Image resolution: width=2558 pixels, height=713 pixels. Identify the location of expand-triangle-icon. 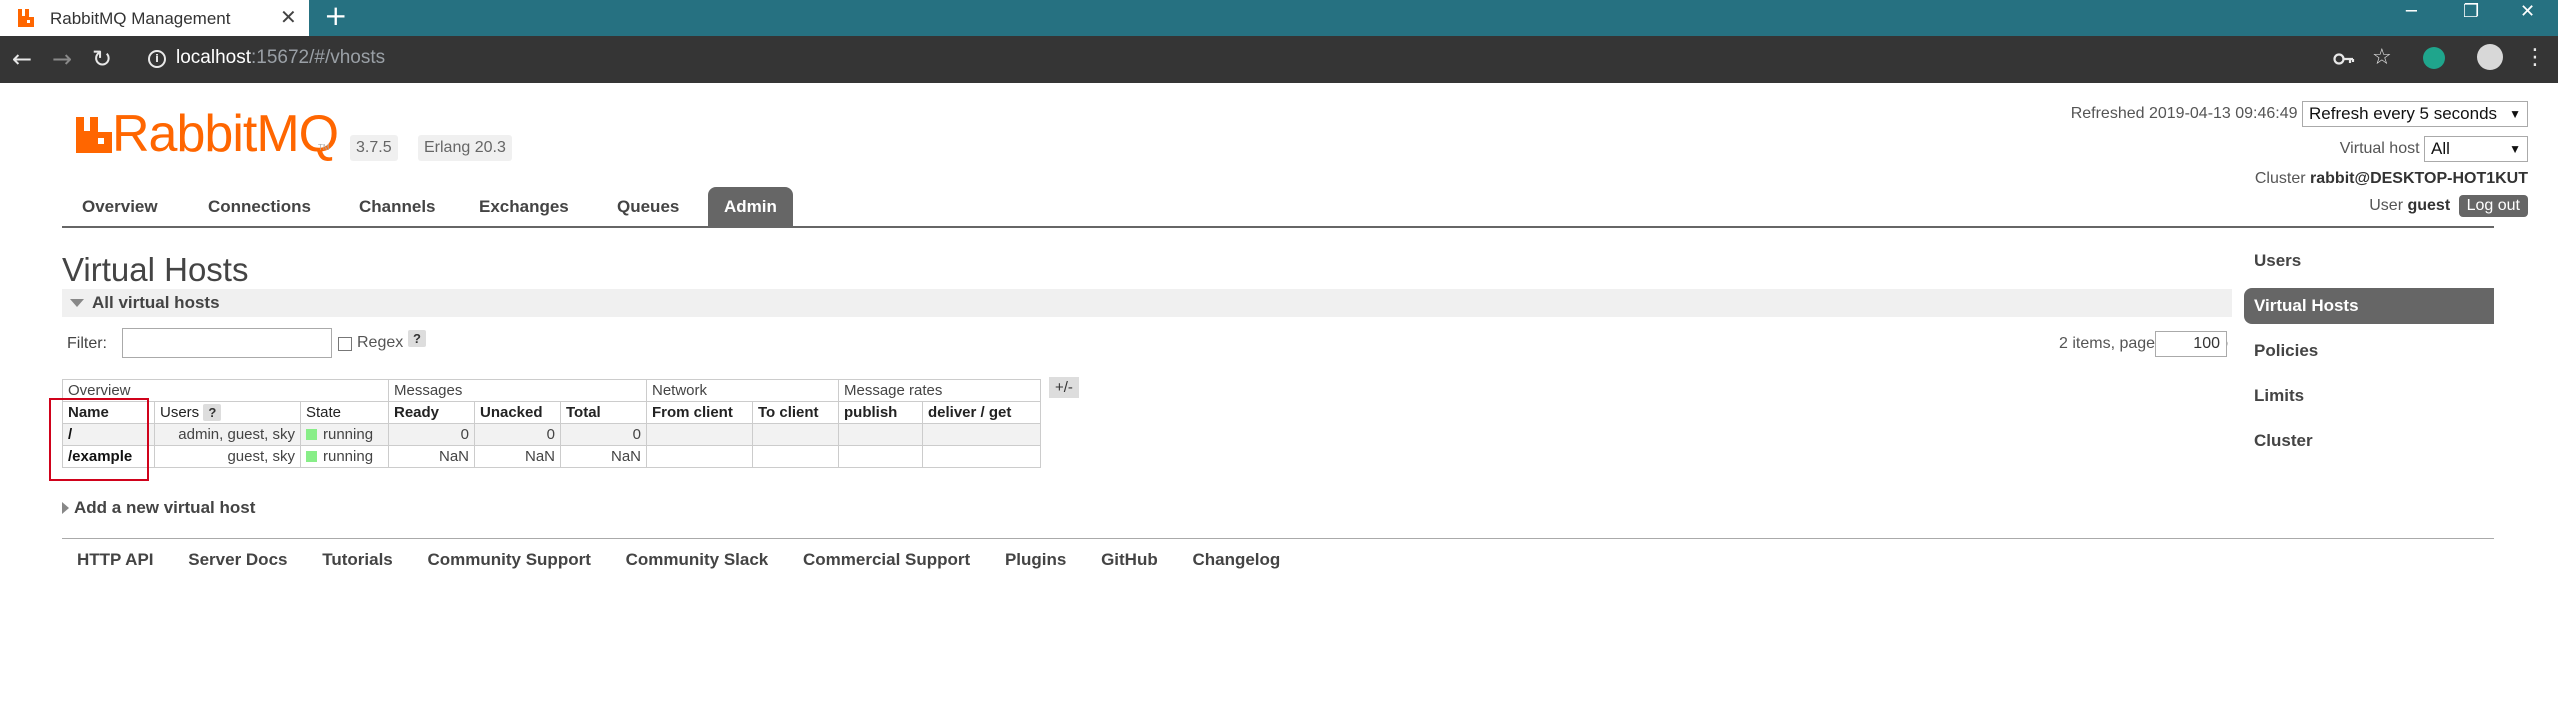
(65, 508).